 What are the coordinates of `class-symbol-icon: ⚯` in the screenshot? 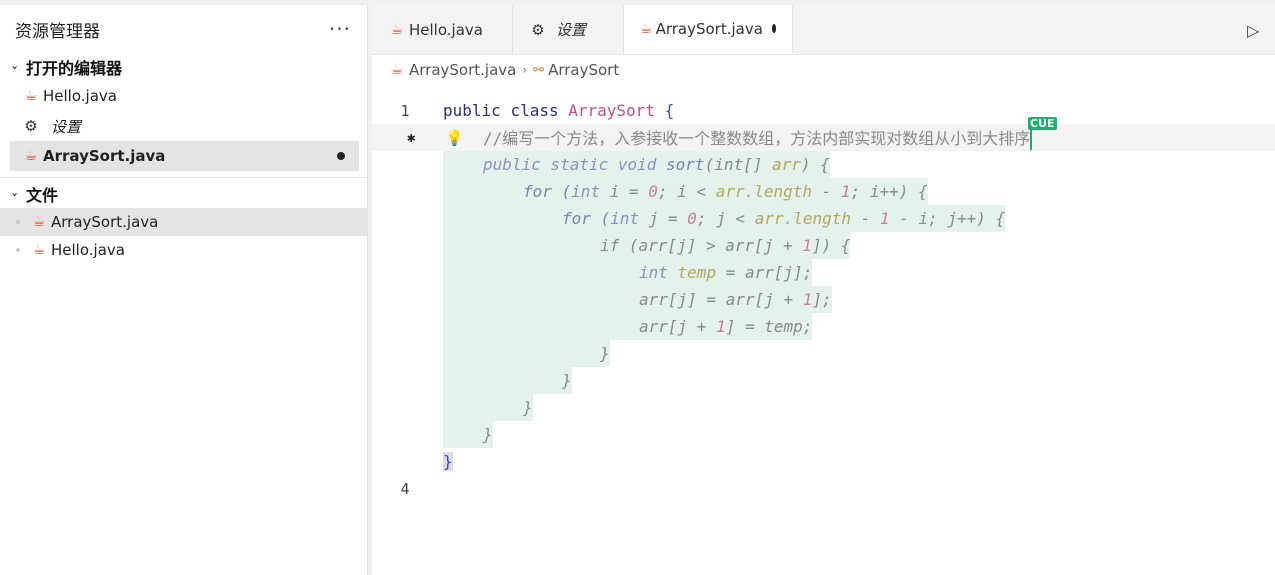 It's located at (539, 70).